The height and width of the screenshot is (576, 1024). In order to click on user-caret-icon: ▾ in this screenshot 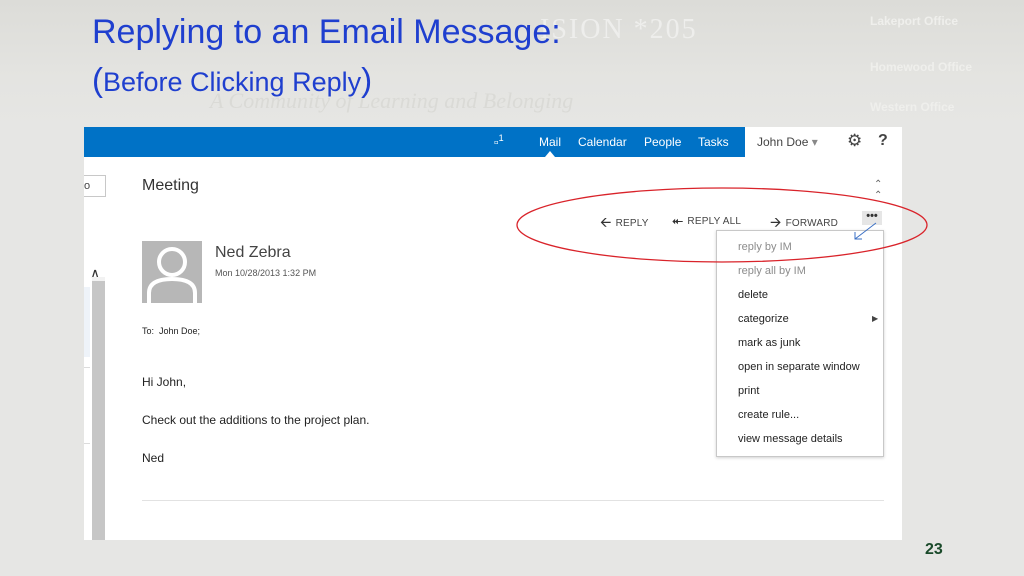, I will do `click(814, 142)`.